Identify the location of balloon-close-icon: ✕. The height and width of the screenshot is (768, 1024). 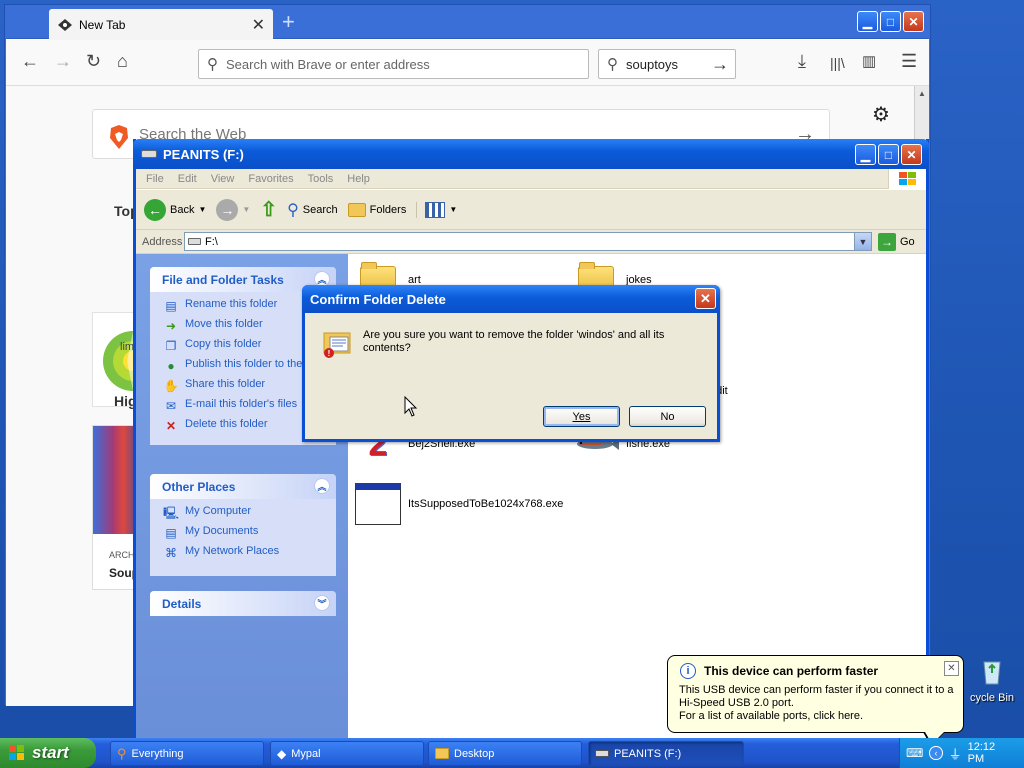
(951, 668).